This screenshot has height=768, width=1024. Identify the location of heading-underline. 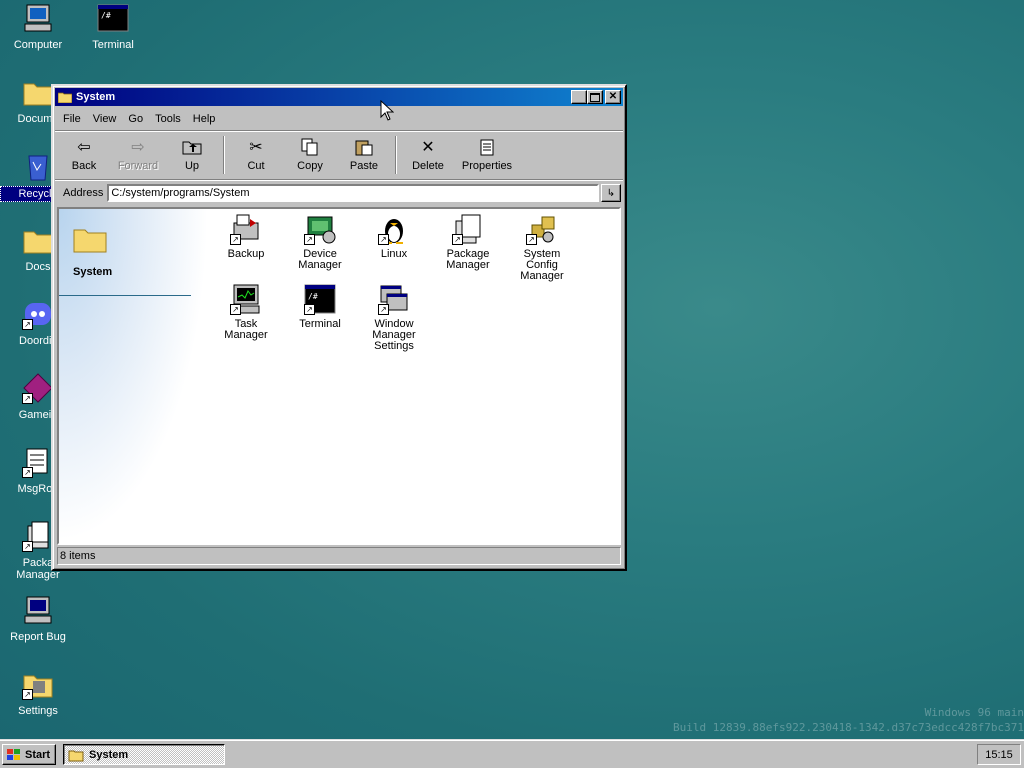
(125, 295).